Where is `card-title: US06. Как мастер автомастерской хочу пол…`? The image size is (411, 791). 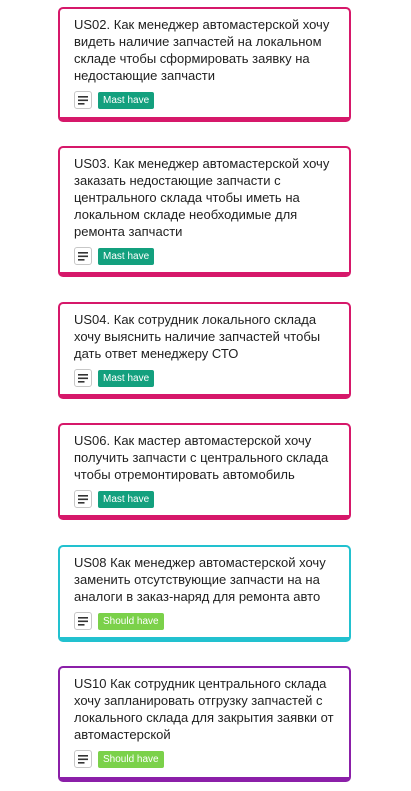 card-title: US06. Как мастер автомастерской хочу пол… is located at coordinates (201, 457).